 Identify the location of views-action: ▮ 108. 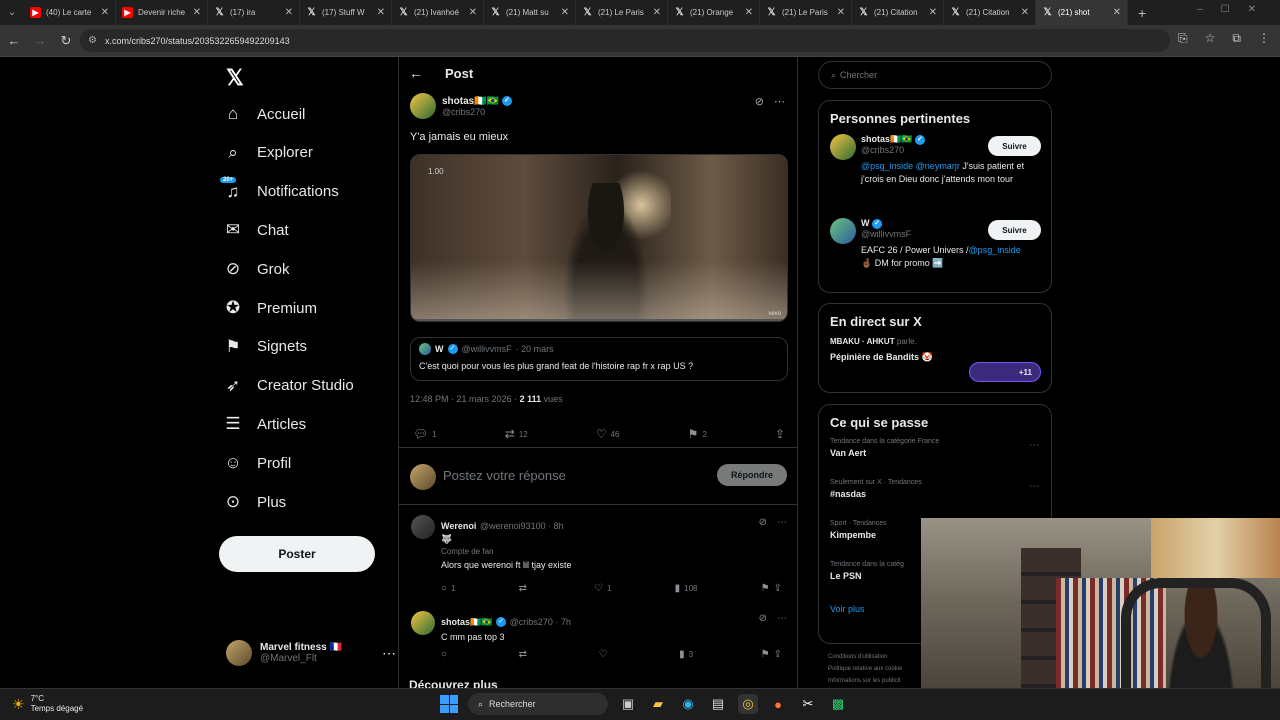
(686, 588).